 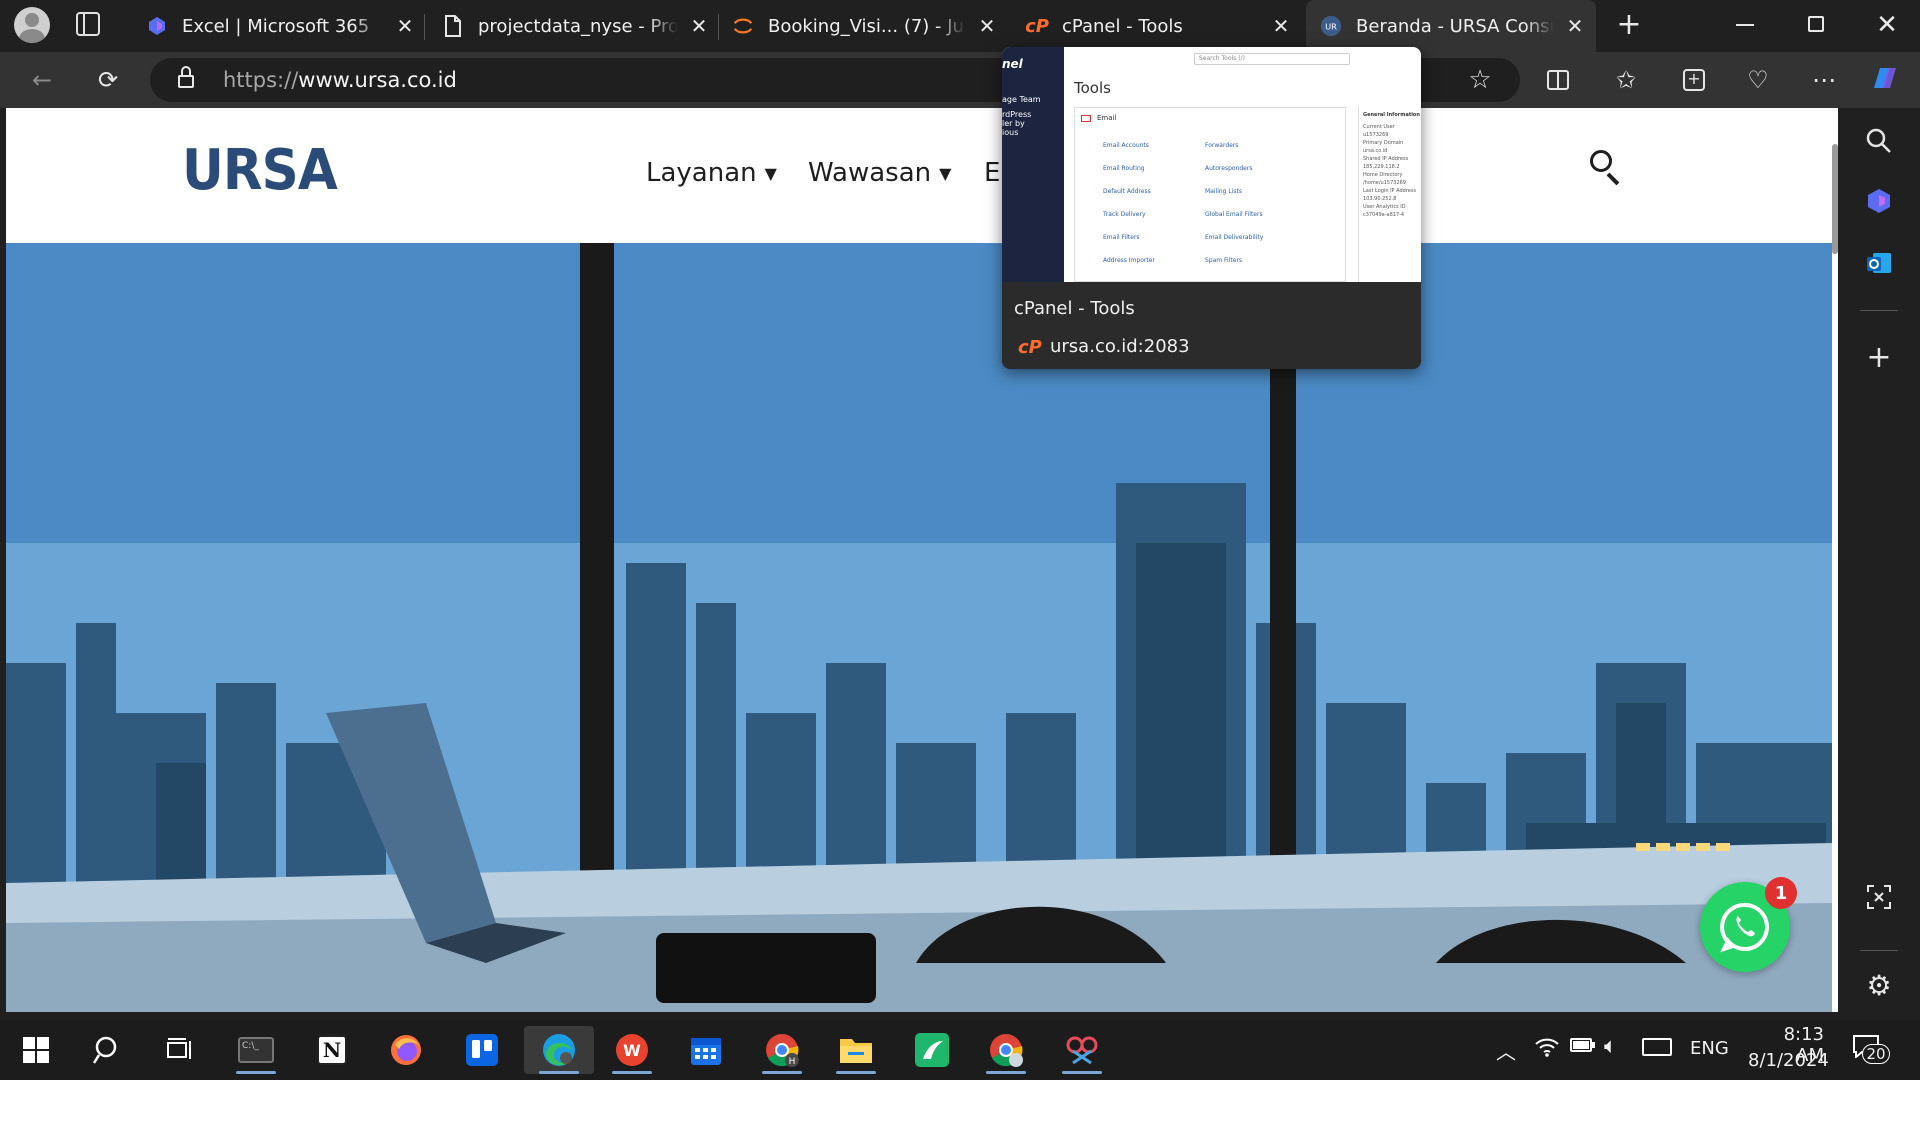 I want to click on tab-excel: Excel | Microsoft 365 ✕, so click(x=281, y=26).